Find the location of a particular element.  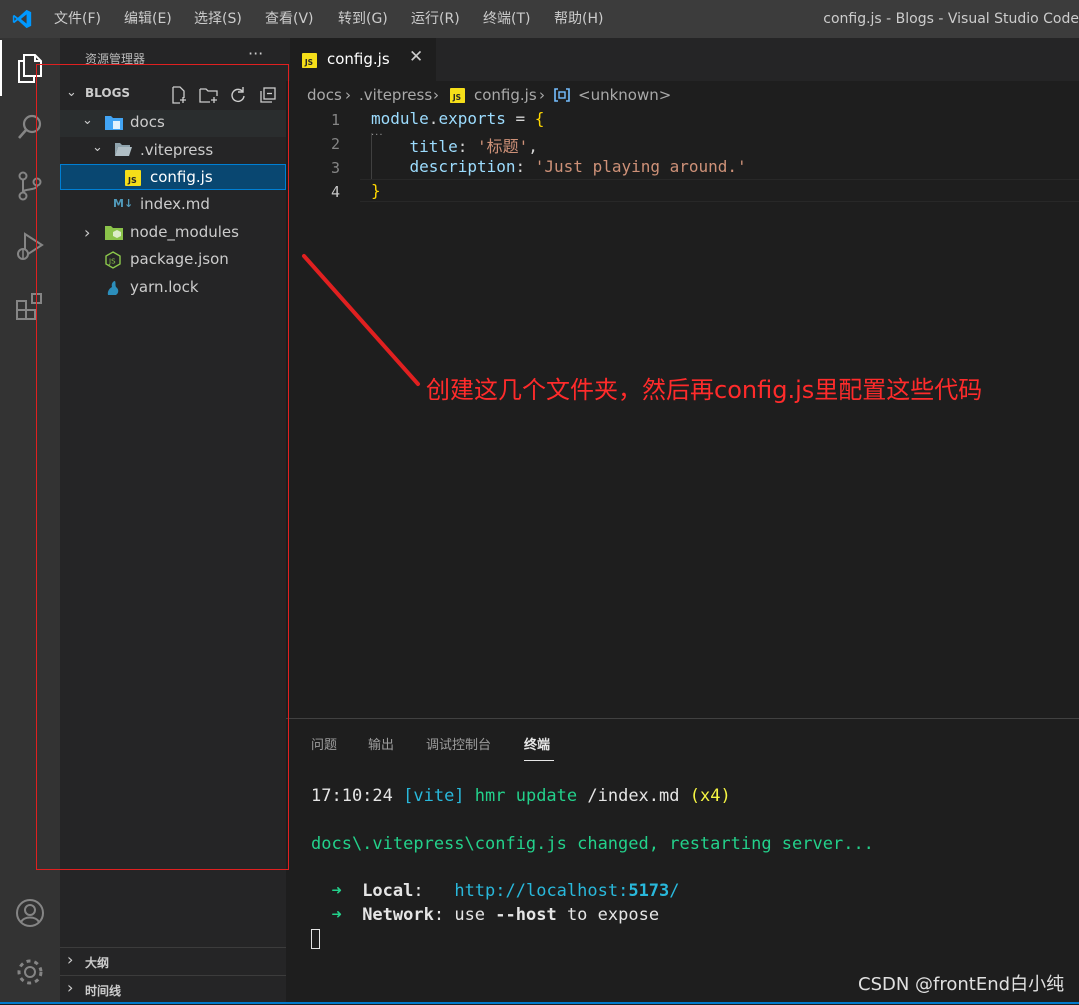

code-line-1: module.exports = { is located at coordinates (457, 118).